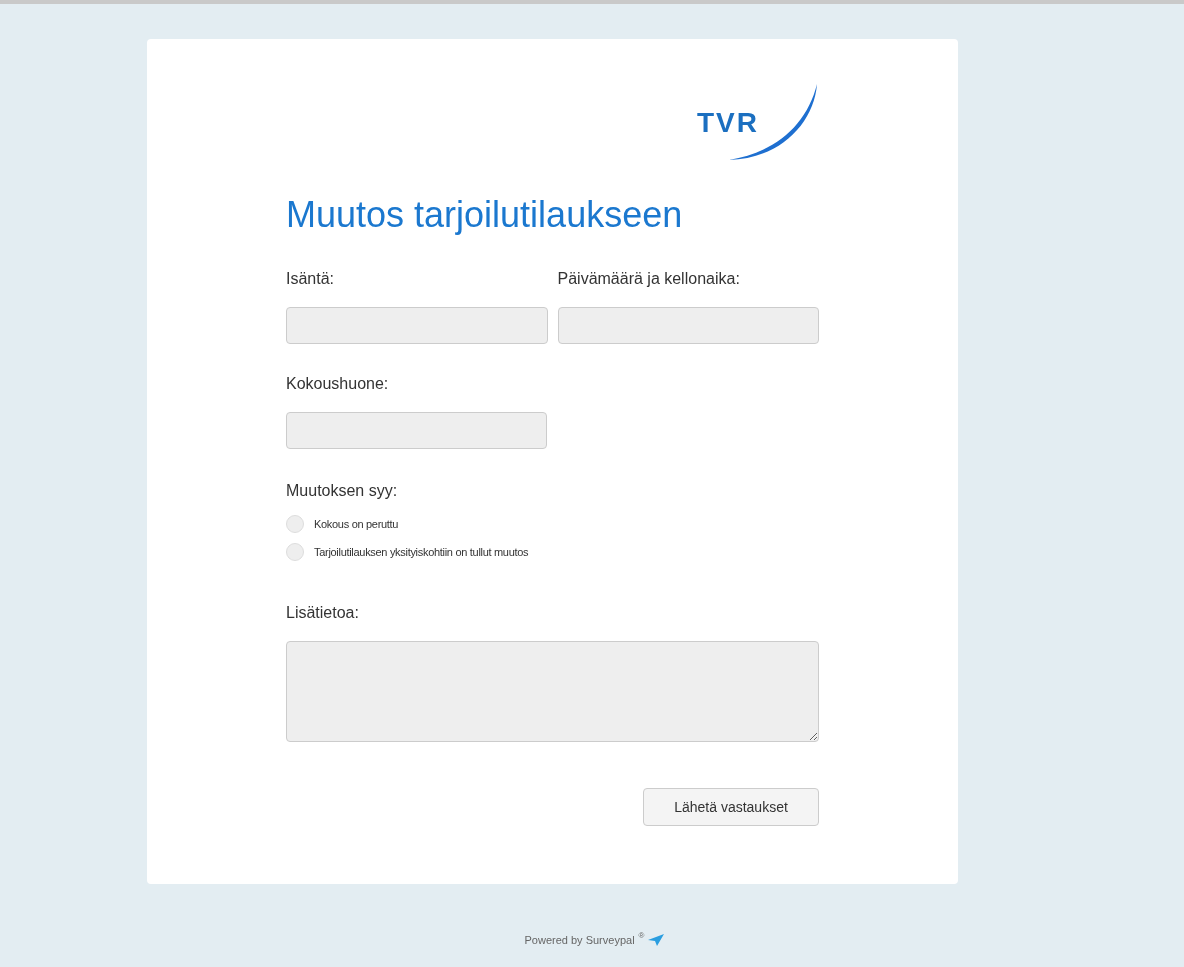 This screenshot has width=1184, height=967. Describe the element at coordinates (338, 384) in the screenshot. I see `field-label: Kokoushuone:` at that location.